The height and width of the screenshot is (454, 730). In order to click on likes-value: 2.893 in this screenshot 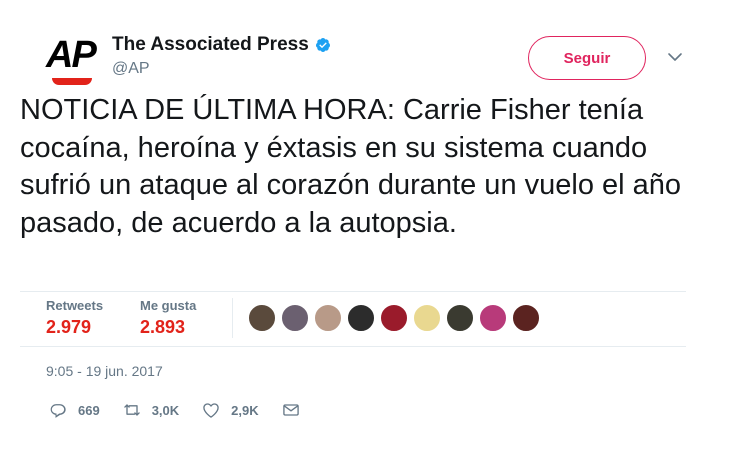, I will do `click(163, 327)`.